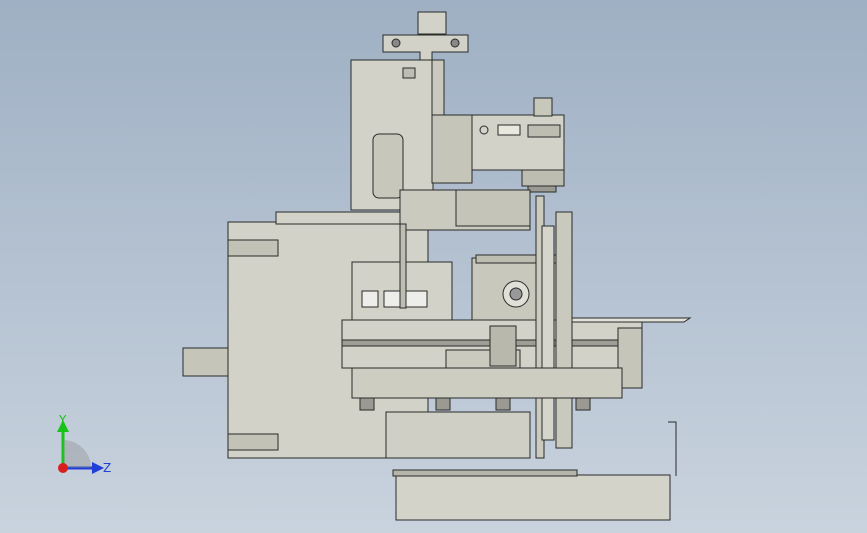  What do you see at coordinates (63, 468) in the screenshot?
I see `origin-dot` at bounding box center [63, 468].